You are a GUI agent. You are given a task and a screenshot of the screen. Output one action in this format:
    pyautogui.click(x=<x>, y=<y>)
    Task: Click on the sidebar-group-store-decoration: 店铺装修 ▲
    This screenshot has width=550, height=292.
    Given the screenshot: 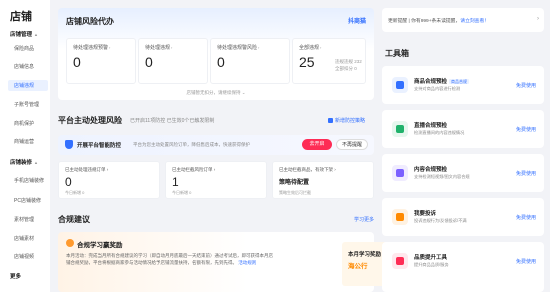 What is the action you would take?
    pyautogui.click(x=24, y=162)
    